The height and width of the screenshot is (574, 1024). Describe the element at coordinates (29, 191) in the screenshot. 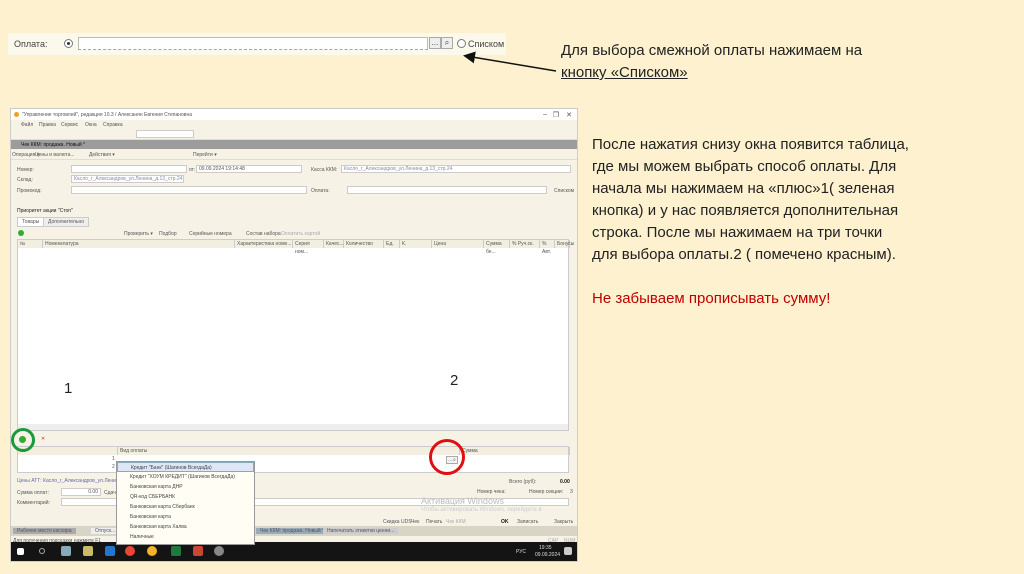

I see `promo-label: Промокод:` at that location.